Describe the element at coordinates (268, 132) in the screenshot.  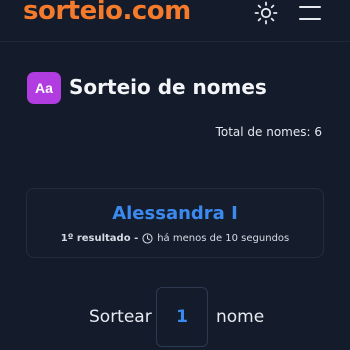
I see `total-names-label: Total de nomes: 6` at that location.